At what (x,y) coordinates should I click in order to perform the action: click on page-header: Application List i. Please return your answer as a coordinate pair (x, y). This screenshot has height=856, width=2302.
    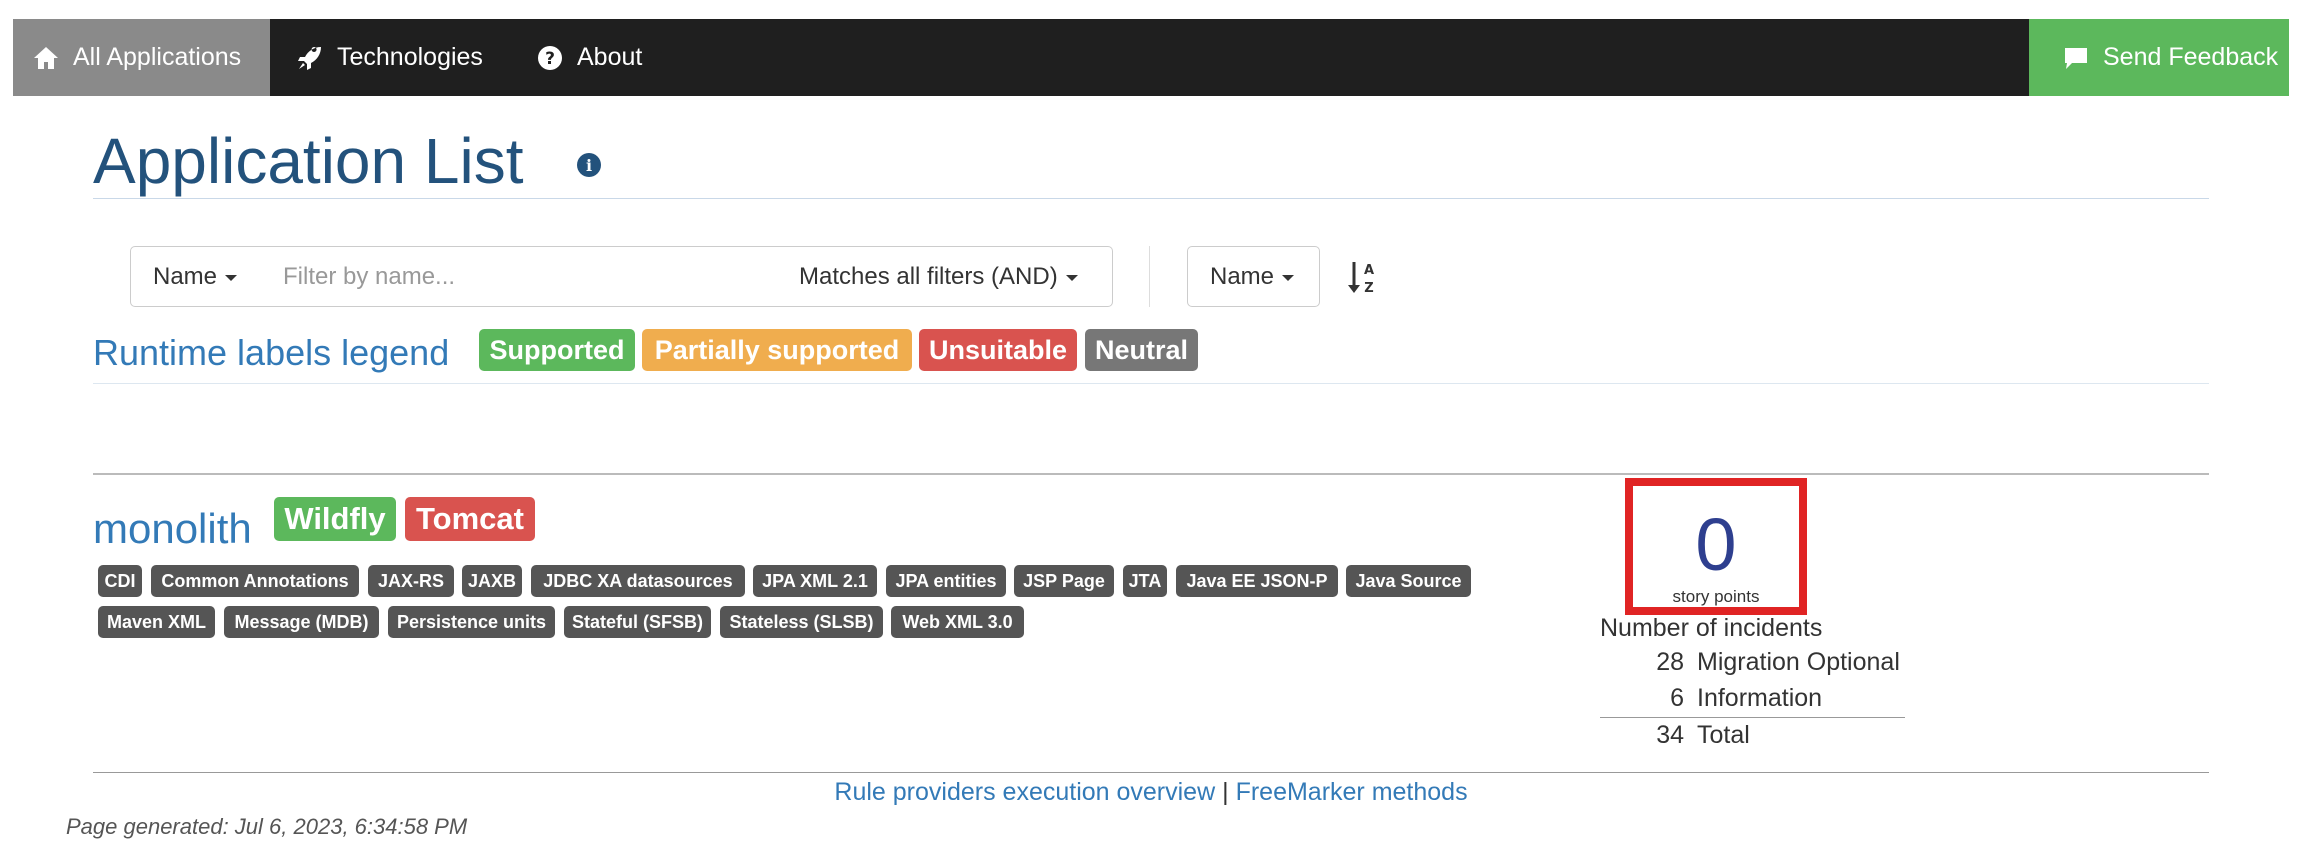
    Looking at the image, I should click on (1151, 161).